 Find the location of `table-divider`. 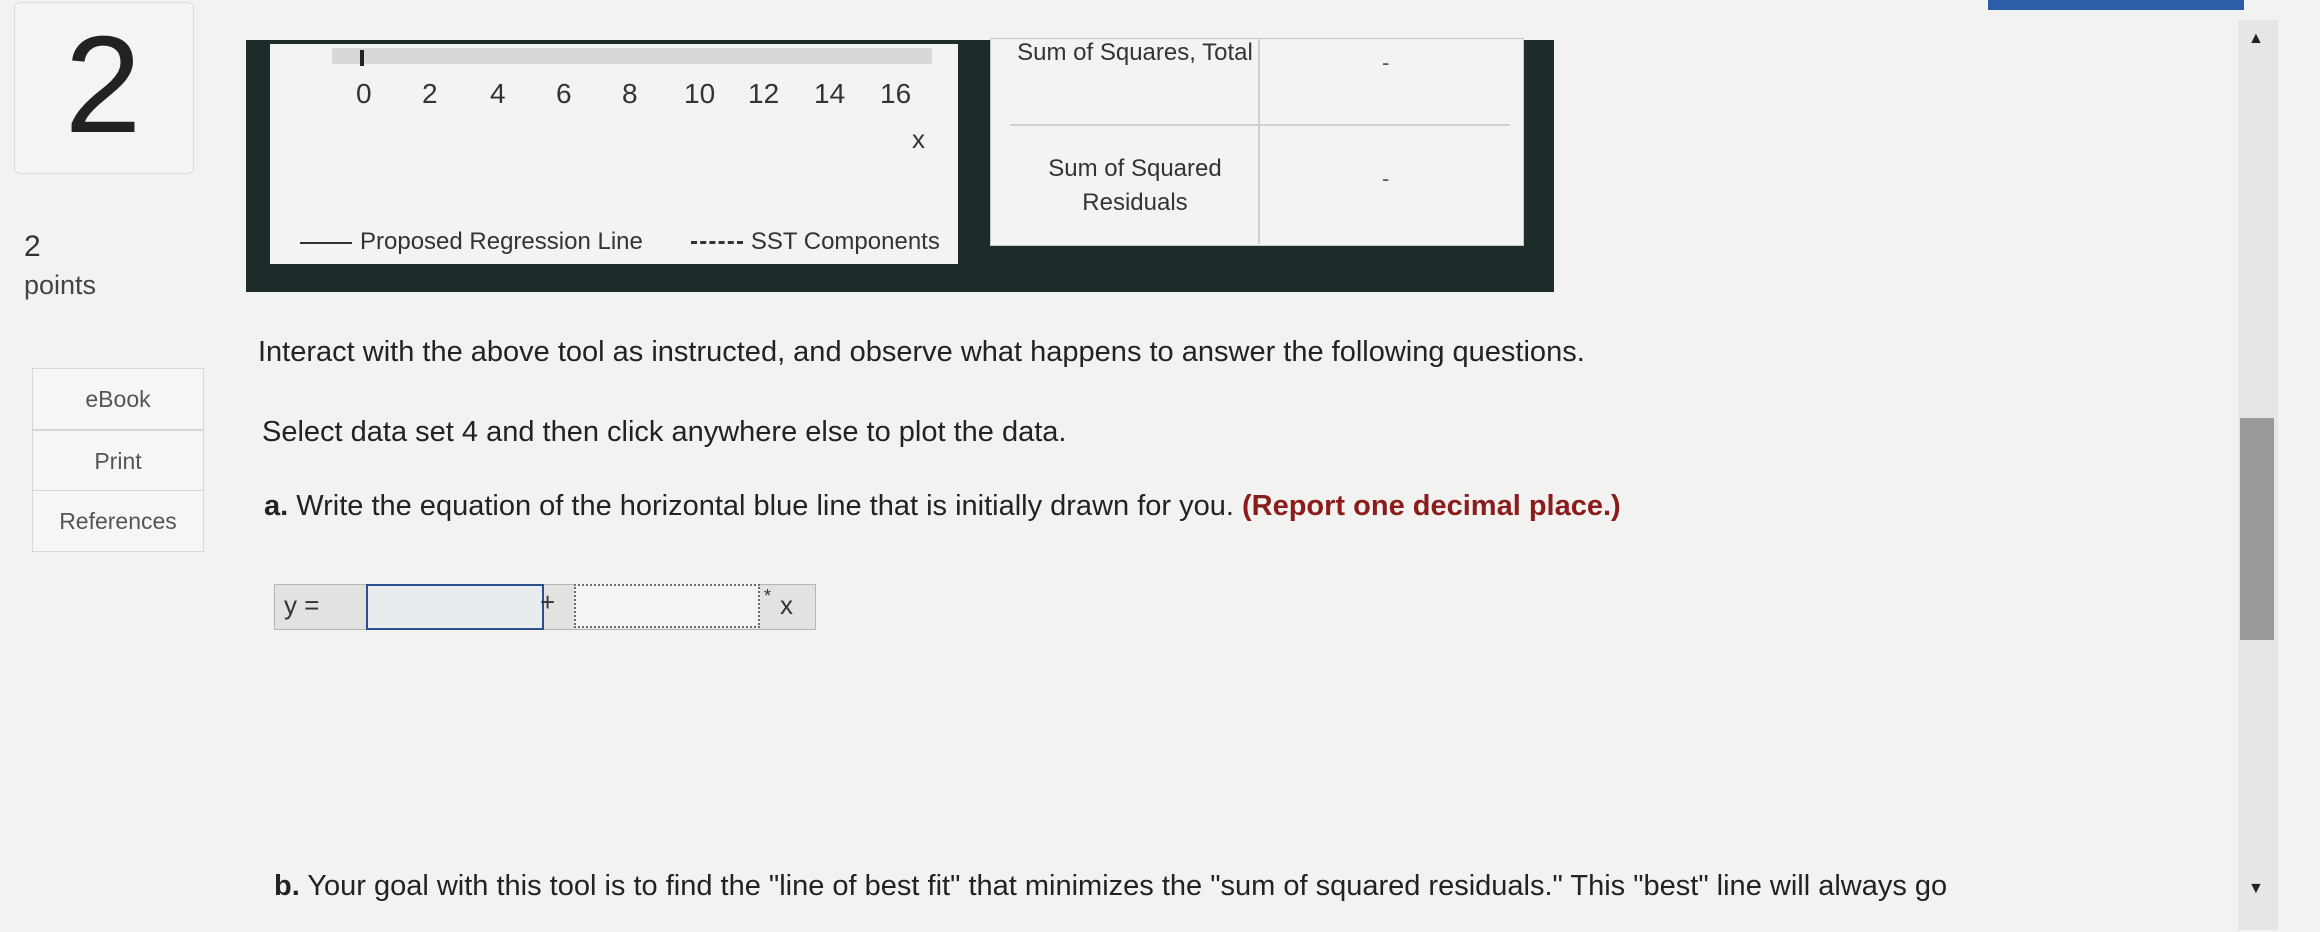

table-divider is located at coordinates (1260, 125).